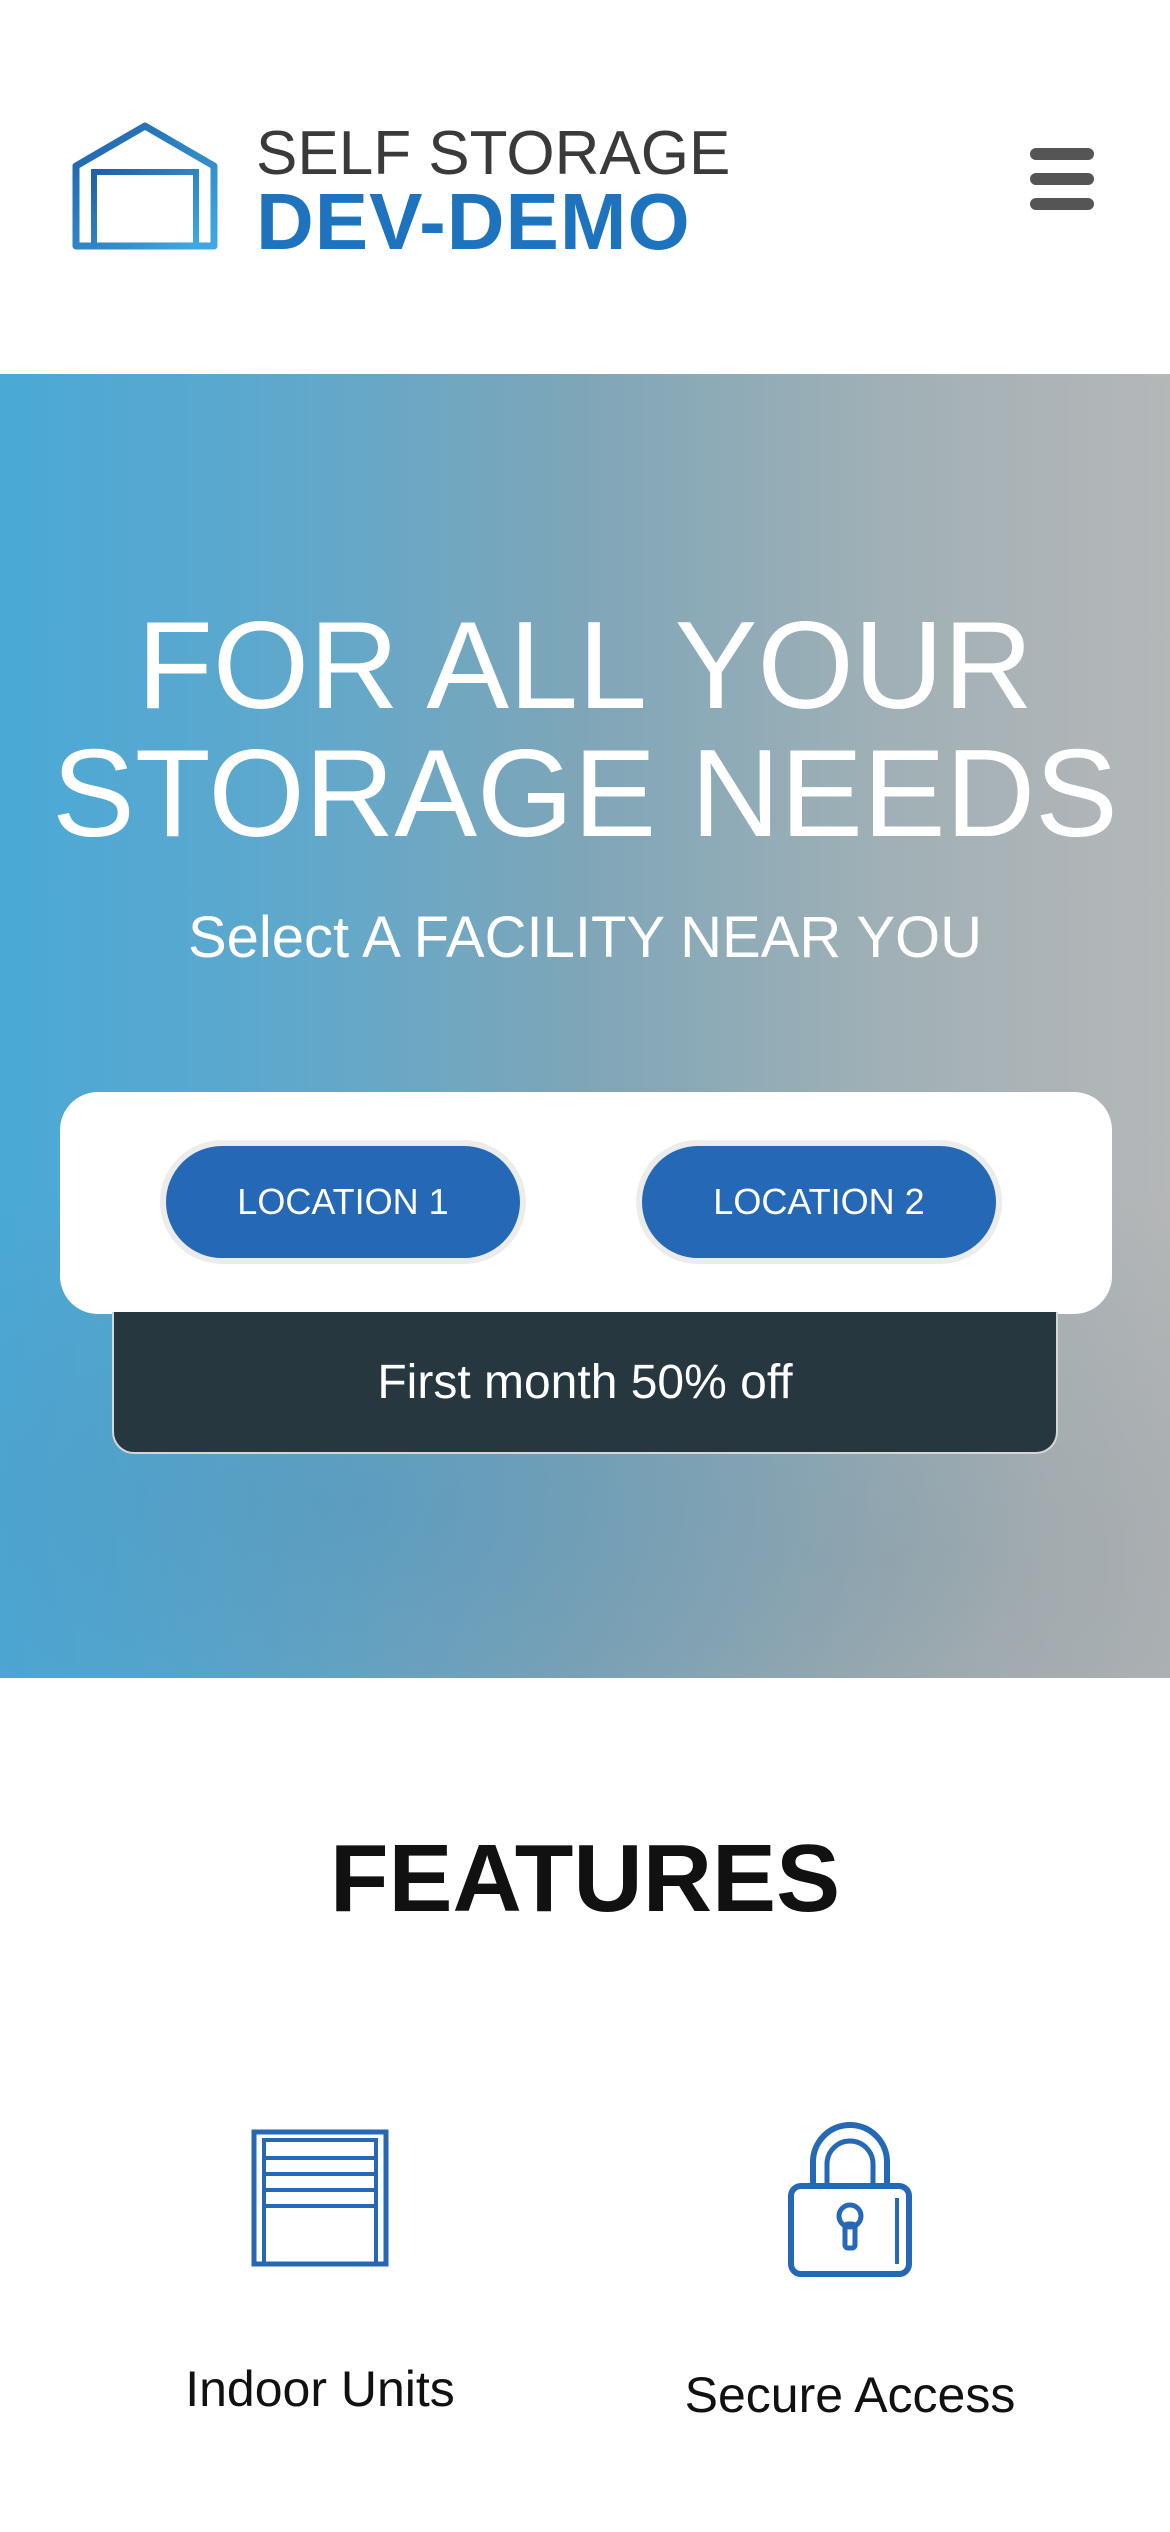  I want to click on location-selector-card: LOCATION 1 LOCATION 2, so click(586, 1203).